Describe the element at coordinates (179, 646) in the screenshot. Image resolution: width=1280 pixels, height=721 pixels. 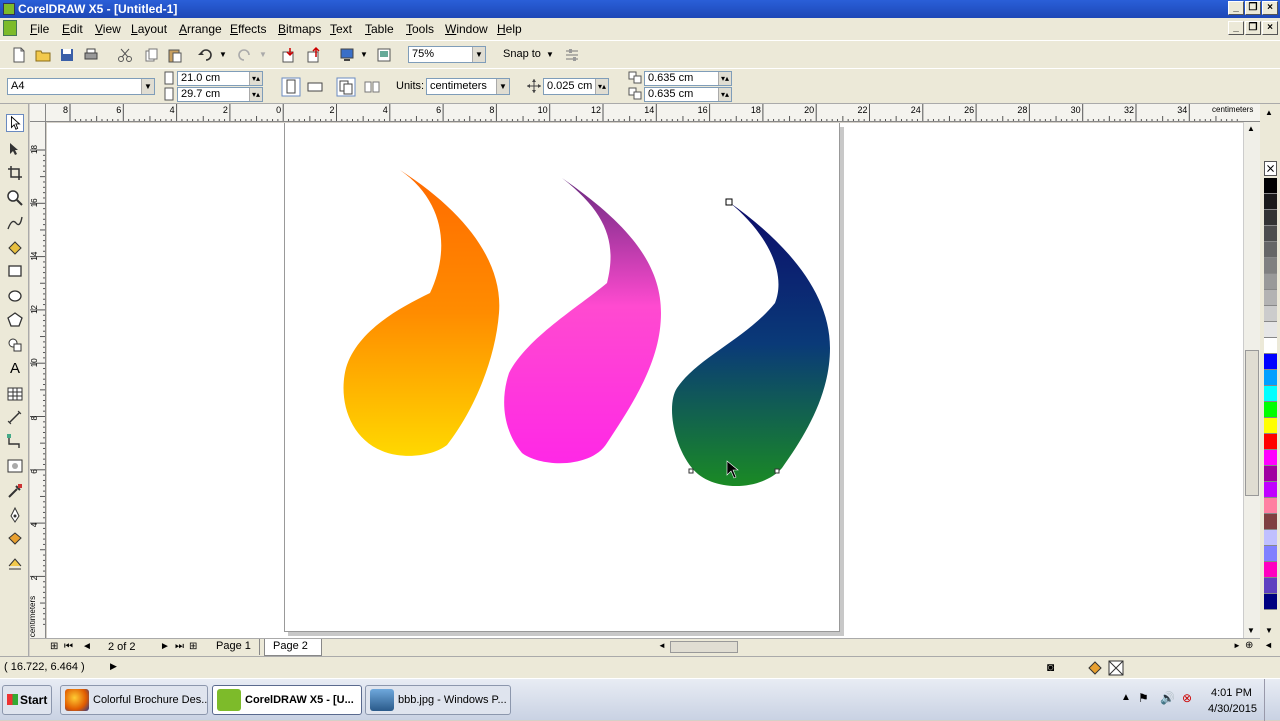
I see `last-page-icon: ⏭` at that location.